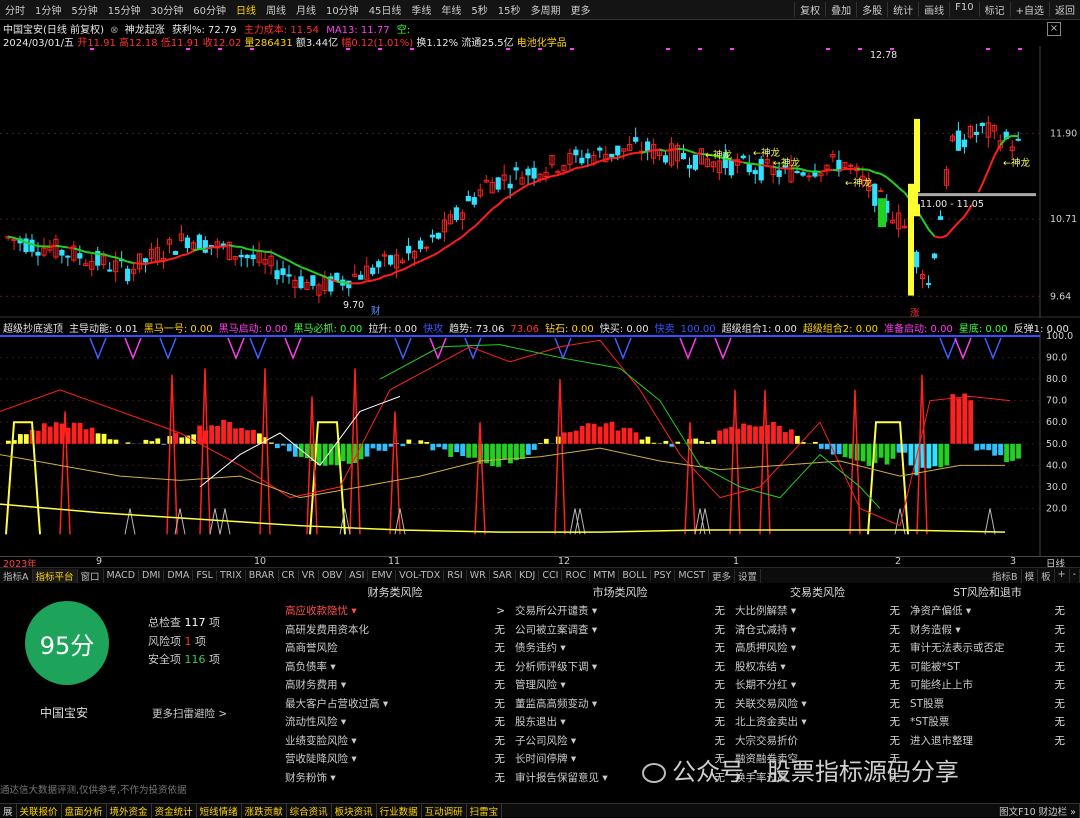 The image size is (1080, 818). What do you see at coordinates (354, 811) in the screenshot?
I see `status-tab-8: 板块资讯` at bounding box center [354, 811].